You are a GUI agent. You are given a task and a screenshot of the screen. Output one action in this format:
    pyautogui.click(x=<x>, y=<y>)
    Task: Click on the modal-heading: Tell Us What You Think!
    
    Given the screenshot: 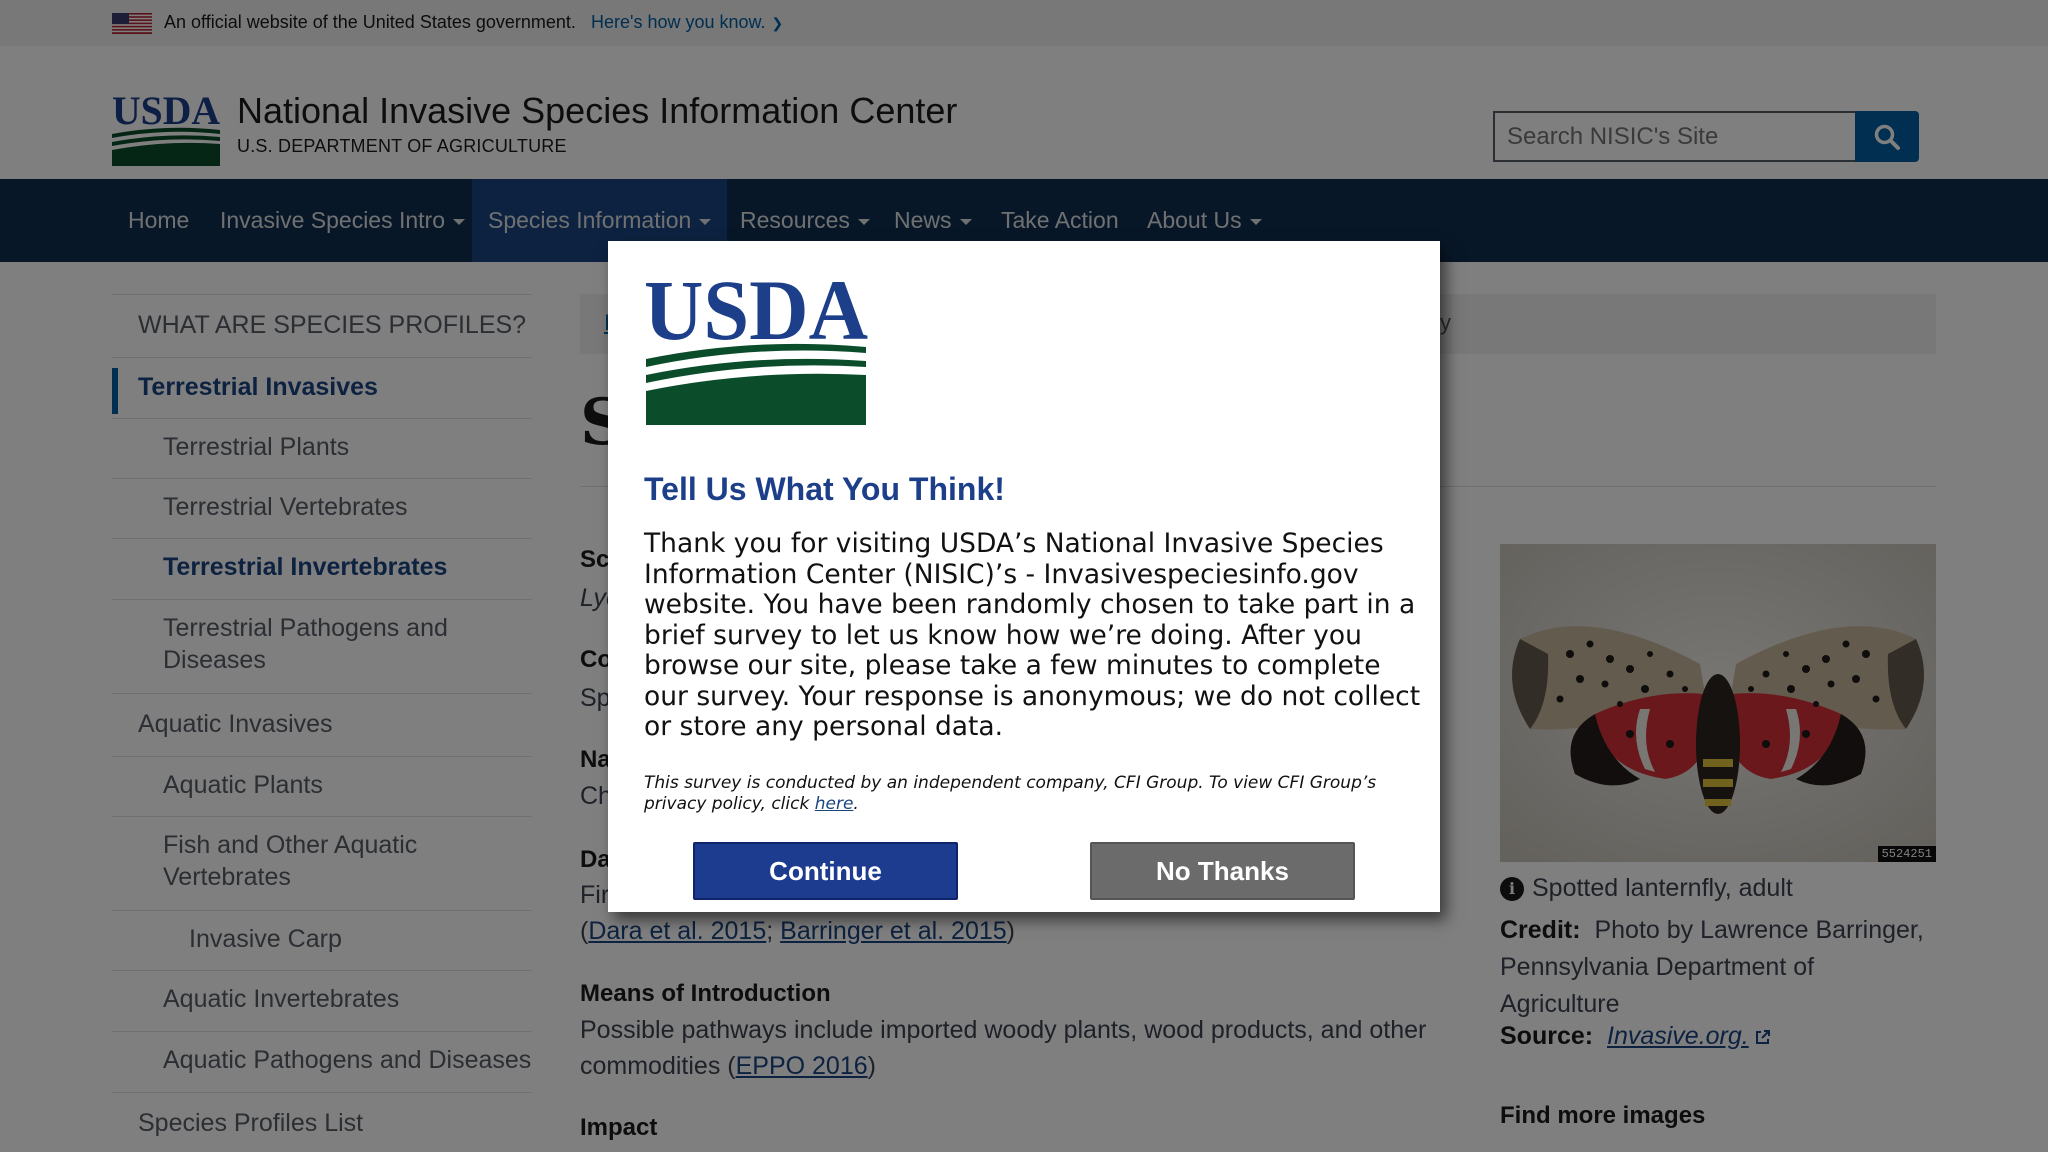 What is the action you would take?
    pyautogui.click(x=824, y=489)
    